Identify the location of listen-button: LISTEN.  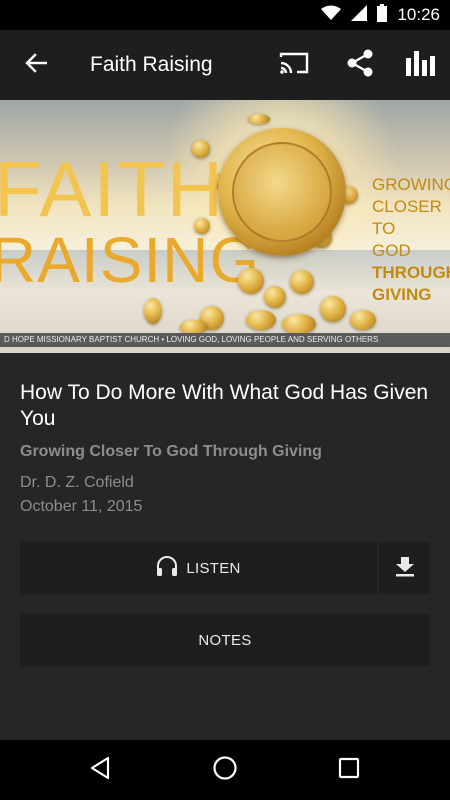
(198, 568).